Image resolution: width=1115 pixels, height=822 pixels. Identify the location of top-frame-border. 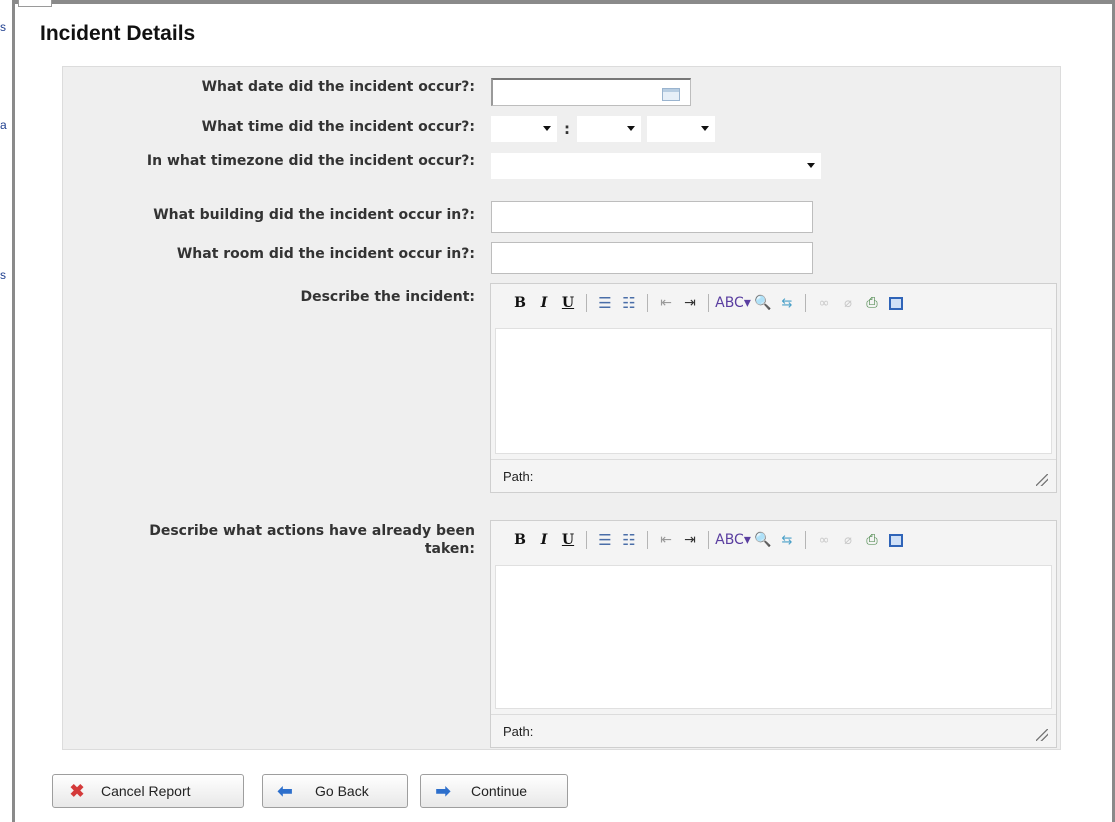
(565, 2).